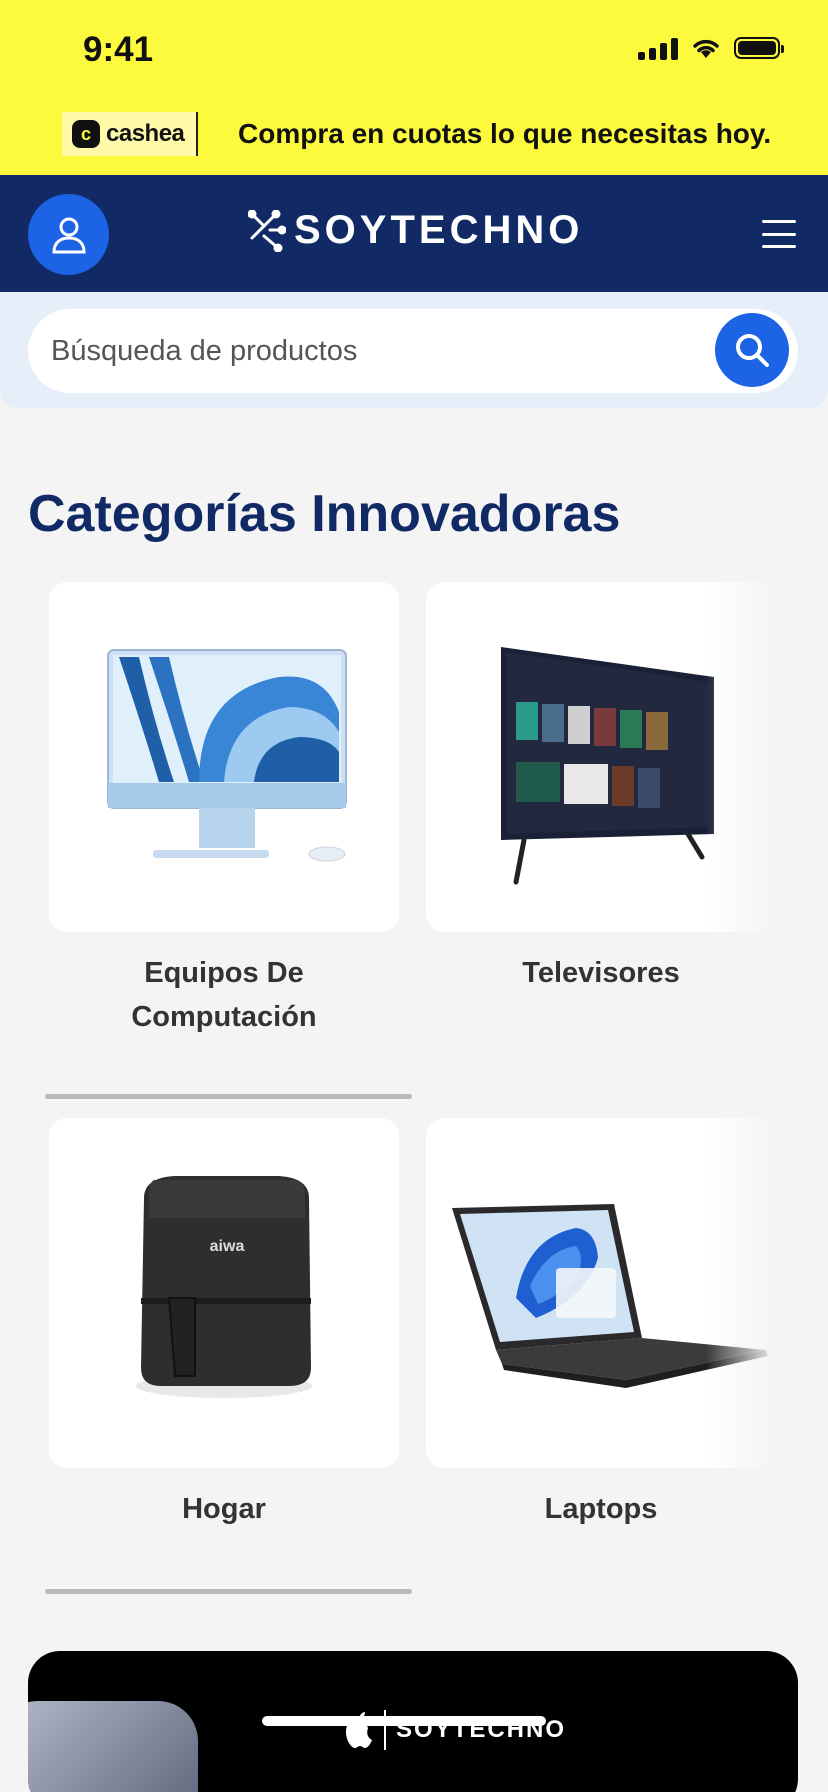 This screenshot has height=1792, width=828. What do you see at coordinates (224, 1509) in the screenshot?
I see `category-label-home: Hogar` at bounding box center [224, 1509].